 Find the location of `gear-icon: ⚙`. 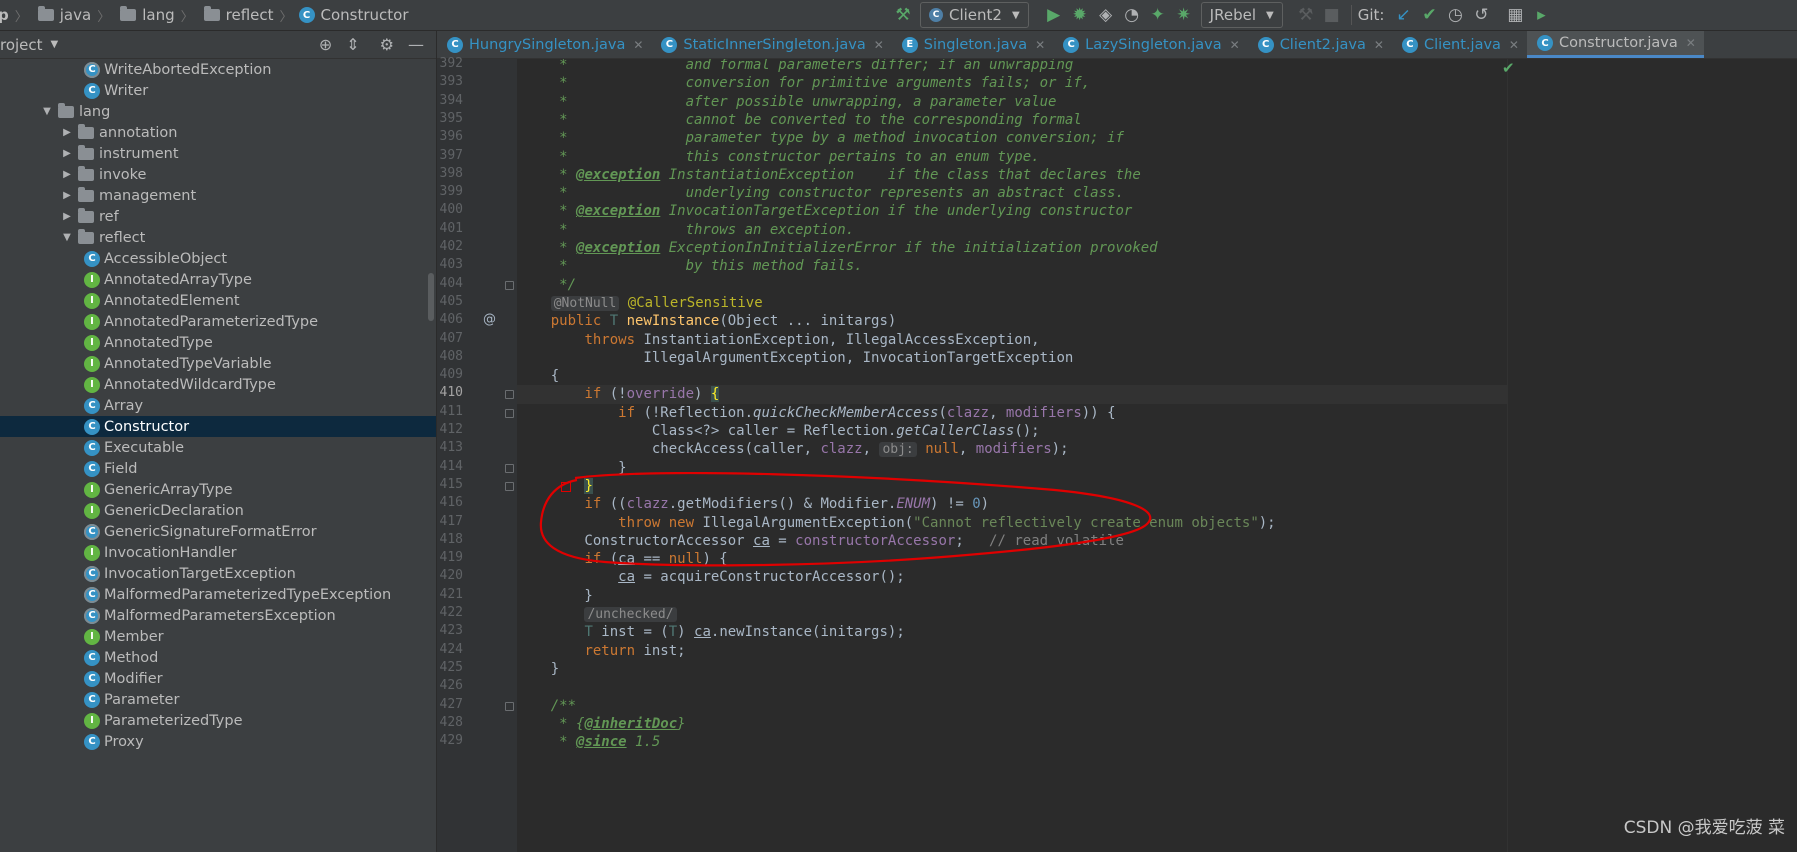

gear-icon: ⚙ is located at coordinates (387, 44).